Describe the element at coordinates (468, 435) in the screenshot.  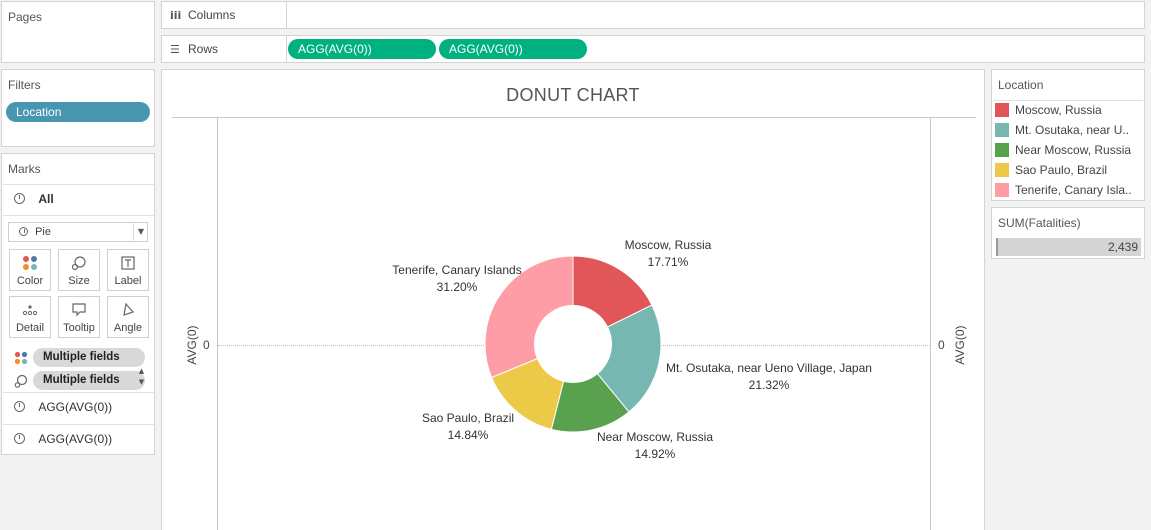
I see `slice-percent-label: 14.84%` at that location.